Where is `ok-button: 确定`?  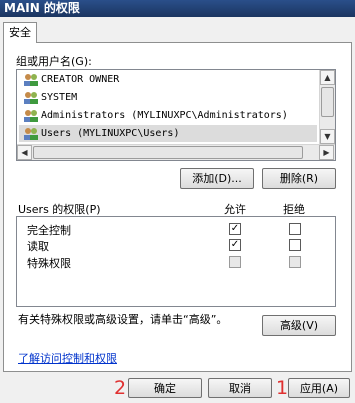
ok-button: 确定 is located at coordinates (165, 388).